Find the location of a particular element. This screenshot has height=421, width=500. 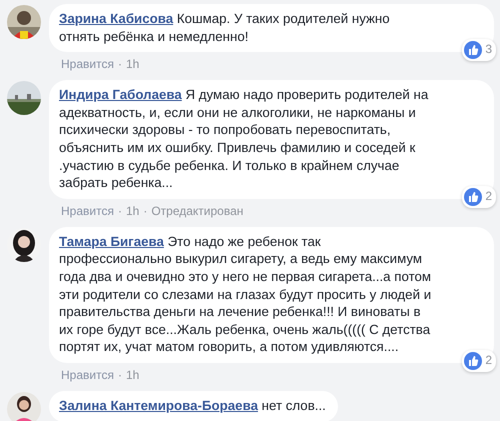

author-link: Индира Габолаева is located at coordinates (120, 94).